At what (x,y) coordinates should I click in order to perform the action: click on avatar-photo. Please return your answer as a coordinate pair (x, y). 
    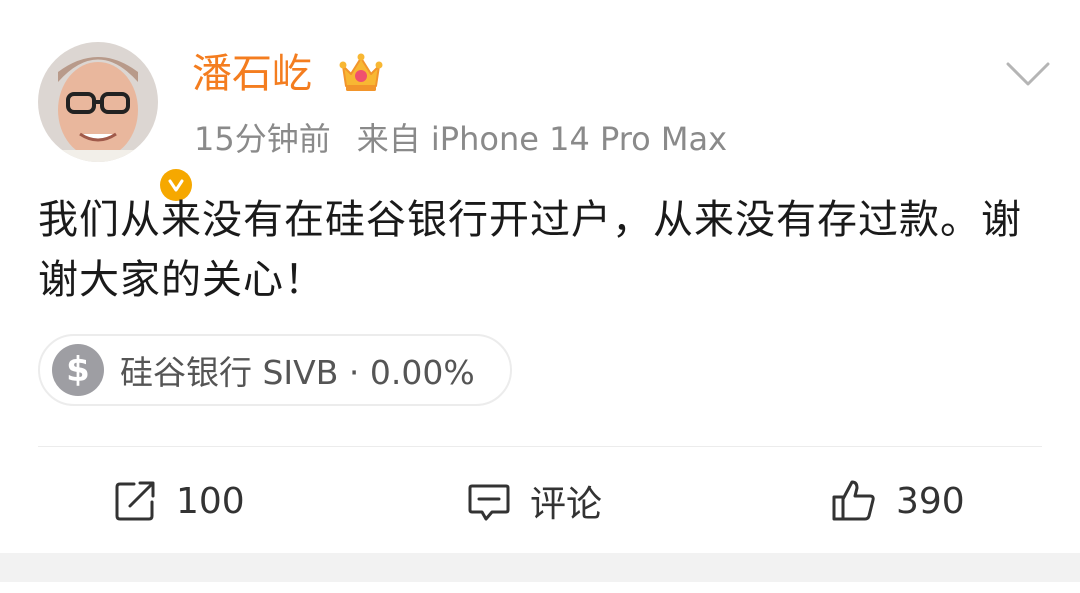
    Looking at the image, I should click on (98, 102).